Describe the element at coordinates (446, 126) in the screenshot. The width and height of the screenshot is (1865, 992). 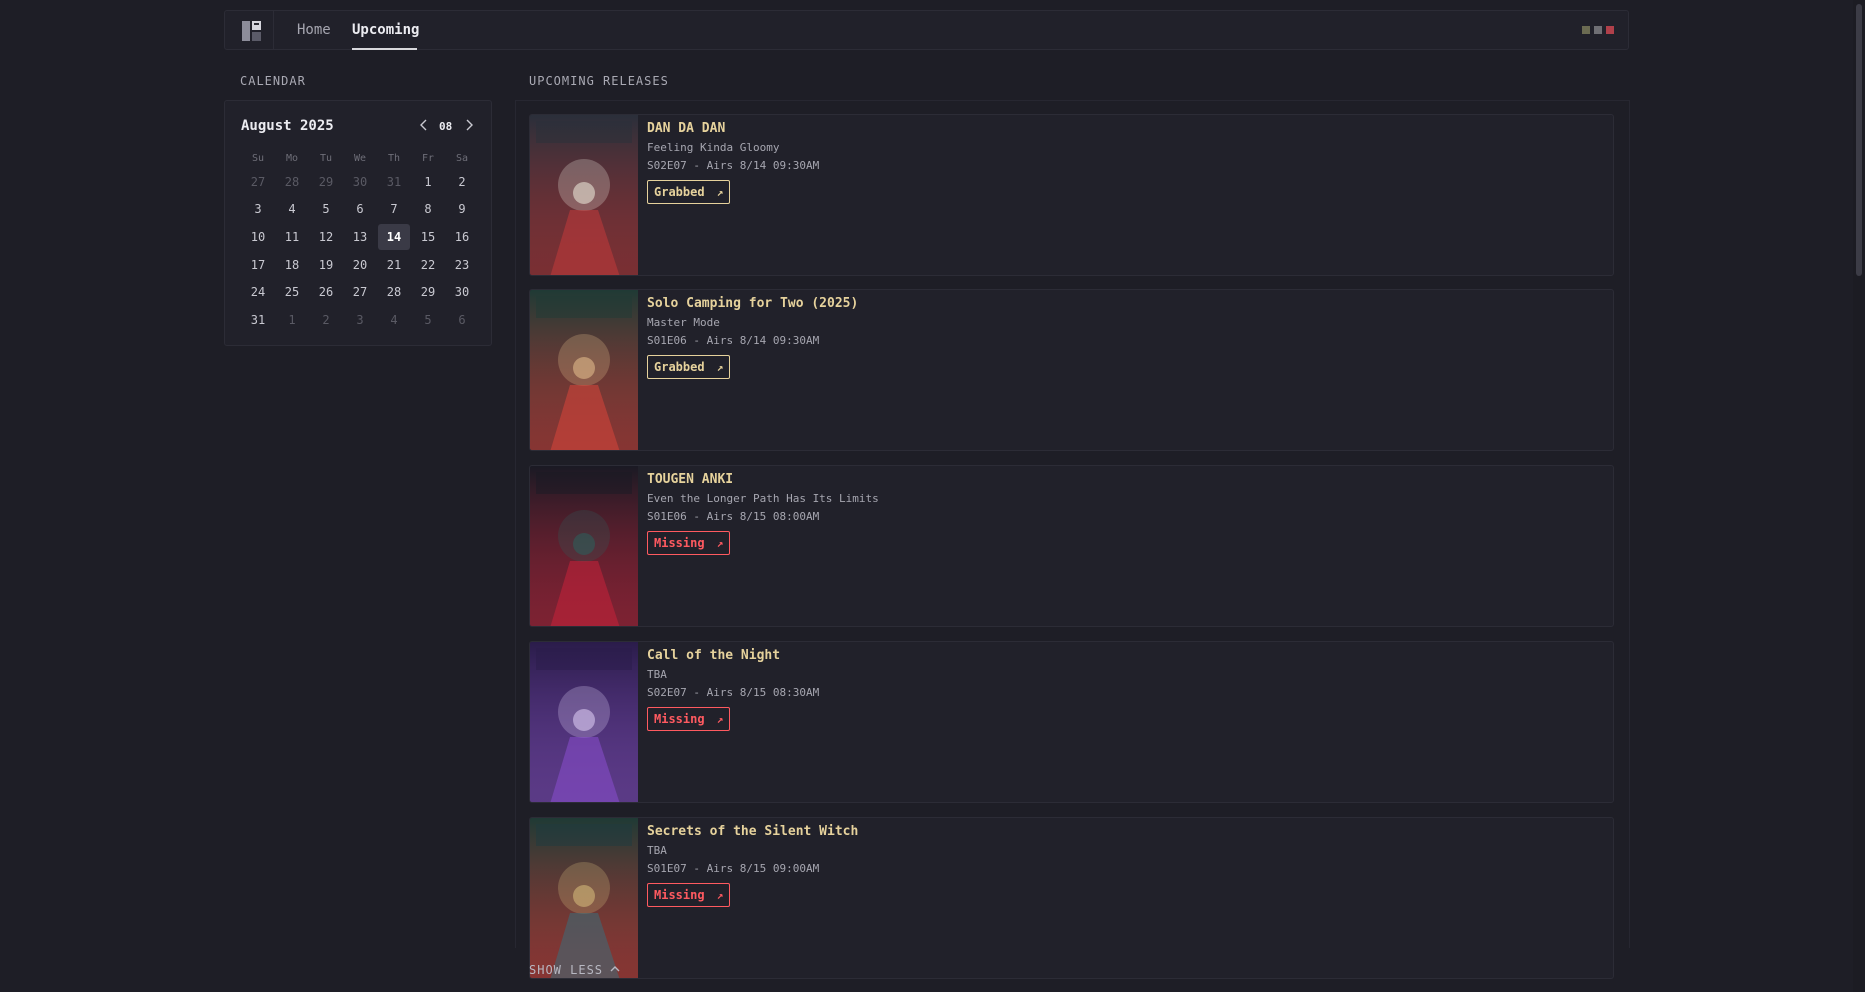
I see `calendar-month-number: 08` at that location.